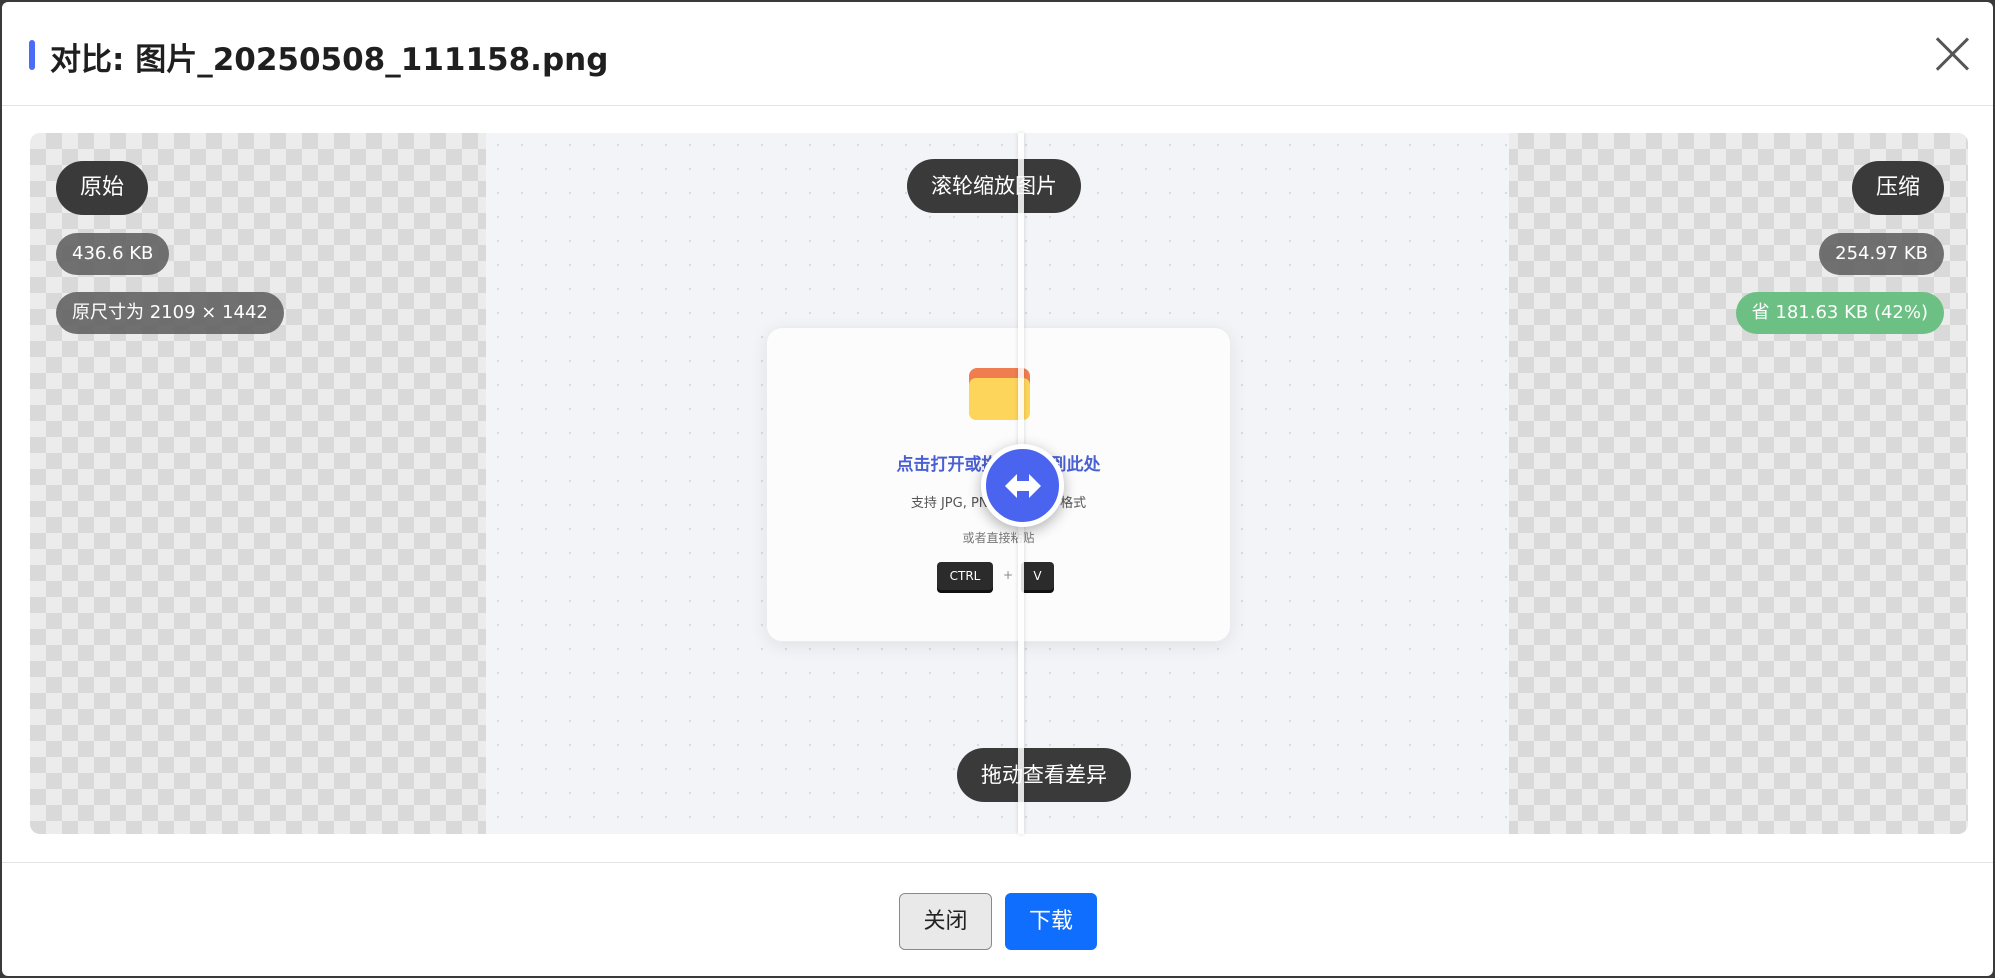  What do you see at coordinates (1839, 313) in the screenshot?
I see `savings-badge: 省 181.63 KB (42%)` at bounding box center [1839, 313].